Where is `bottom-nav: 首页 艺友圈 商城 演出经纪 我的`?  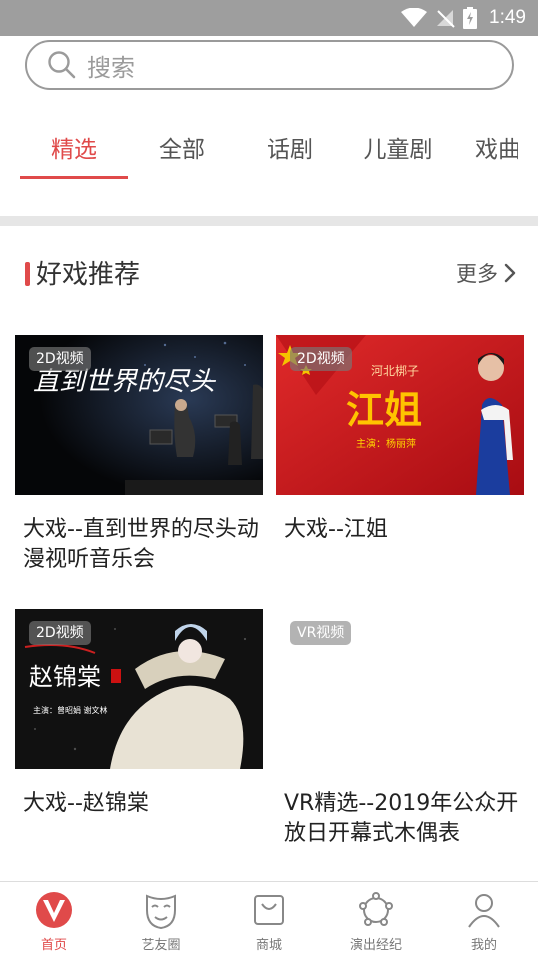 bottom-nav: 首页 艺友圈 商城 演出经纪 我的 is located at coordinates (269, 918).